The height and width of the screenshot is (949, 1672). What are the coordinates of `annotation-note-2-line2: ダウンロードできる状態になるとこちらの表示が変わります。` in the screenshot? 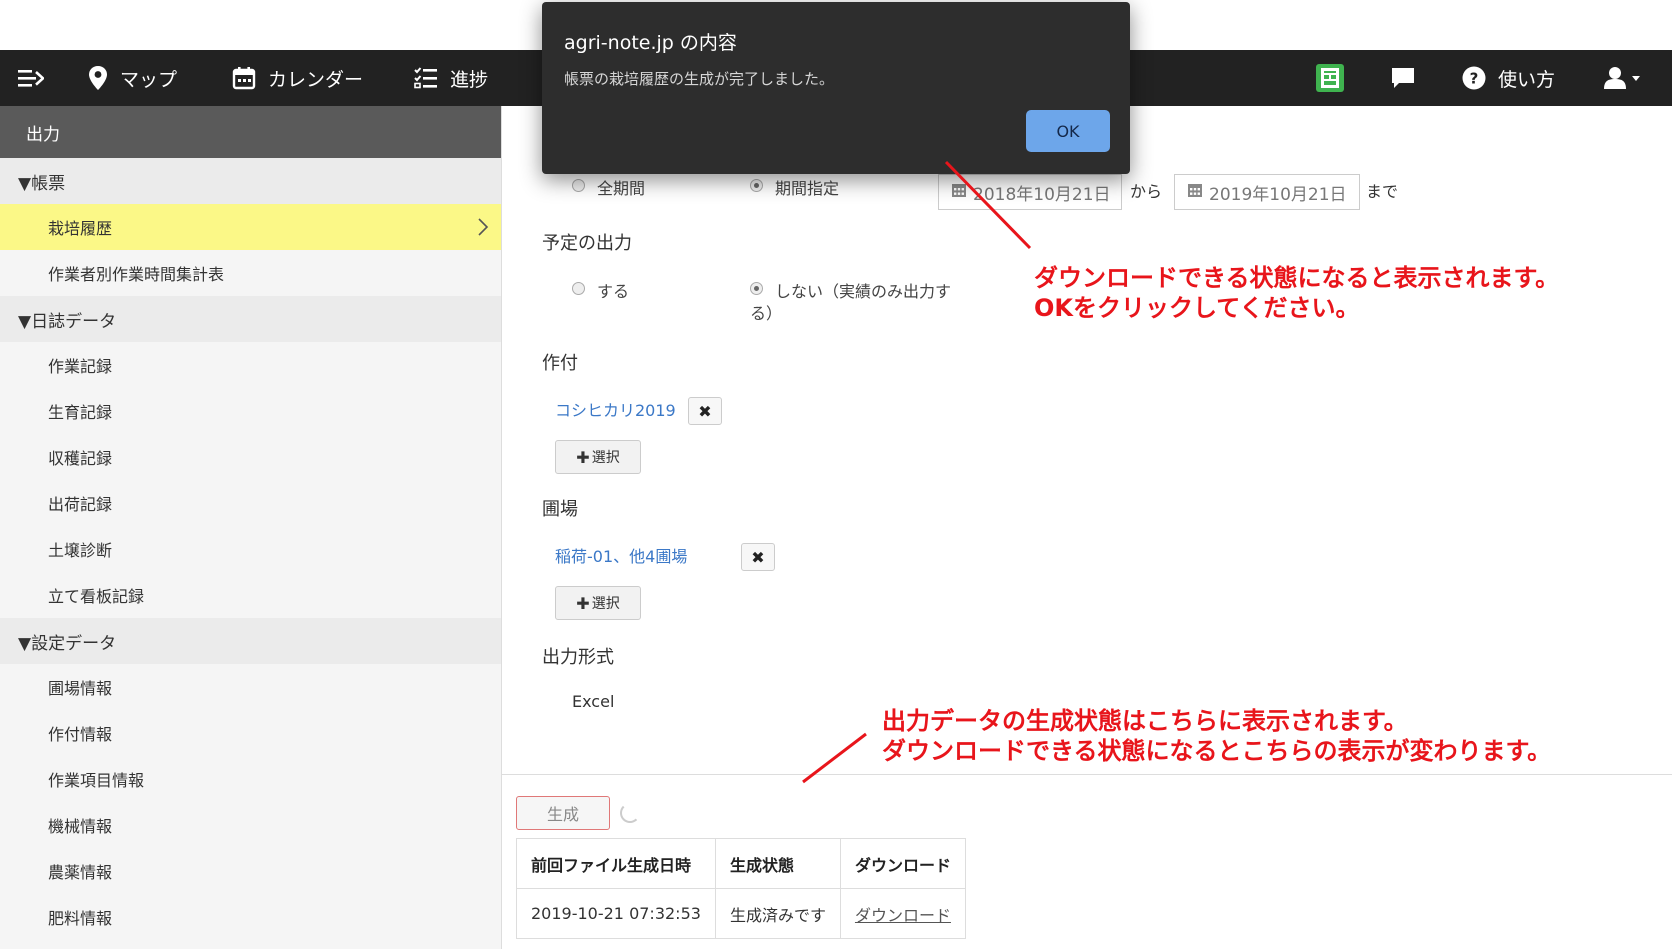 It's located at (1217, 751).